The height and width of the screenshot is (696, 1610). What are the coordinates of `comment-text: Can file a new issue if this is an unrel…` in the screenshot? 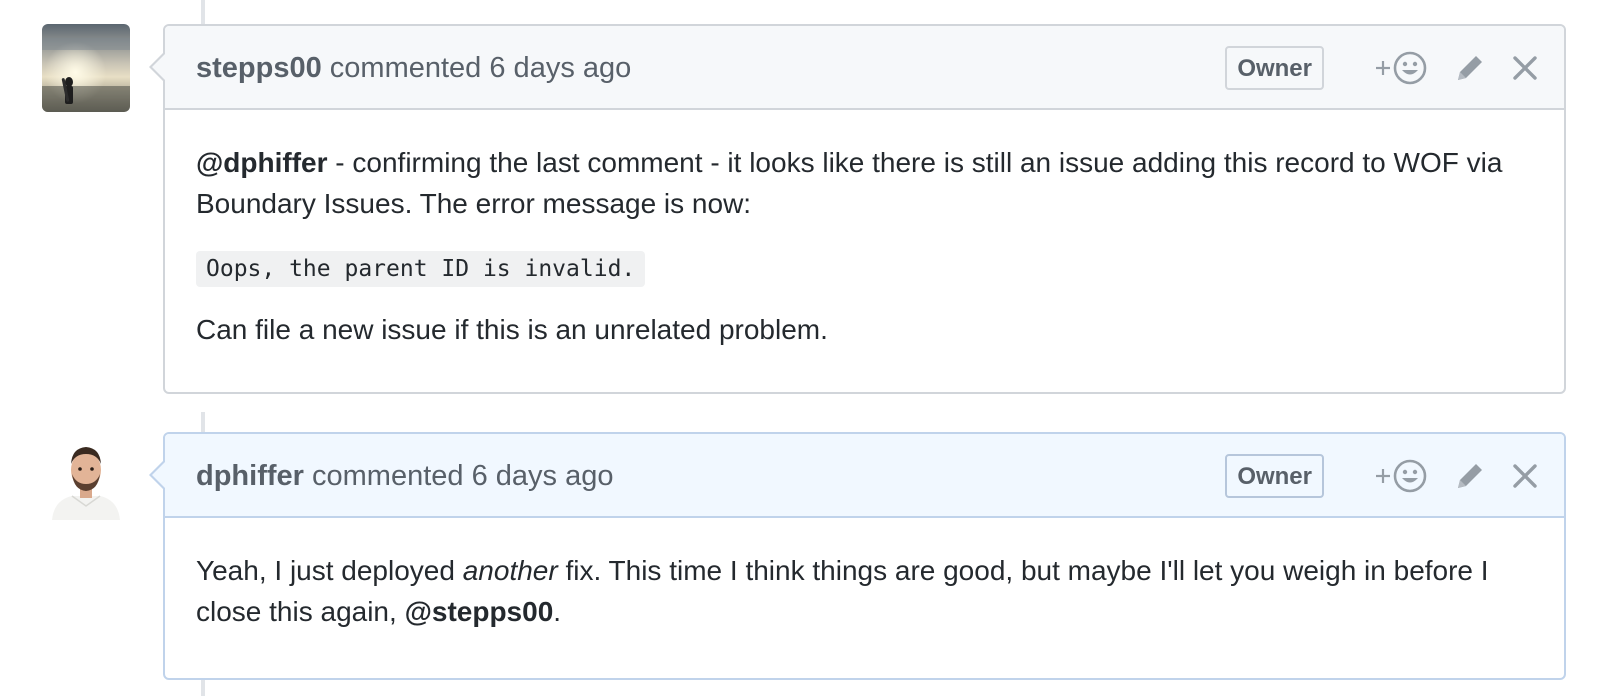 It's located at (512, 329).